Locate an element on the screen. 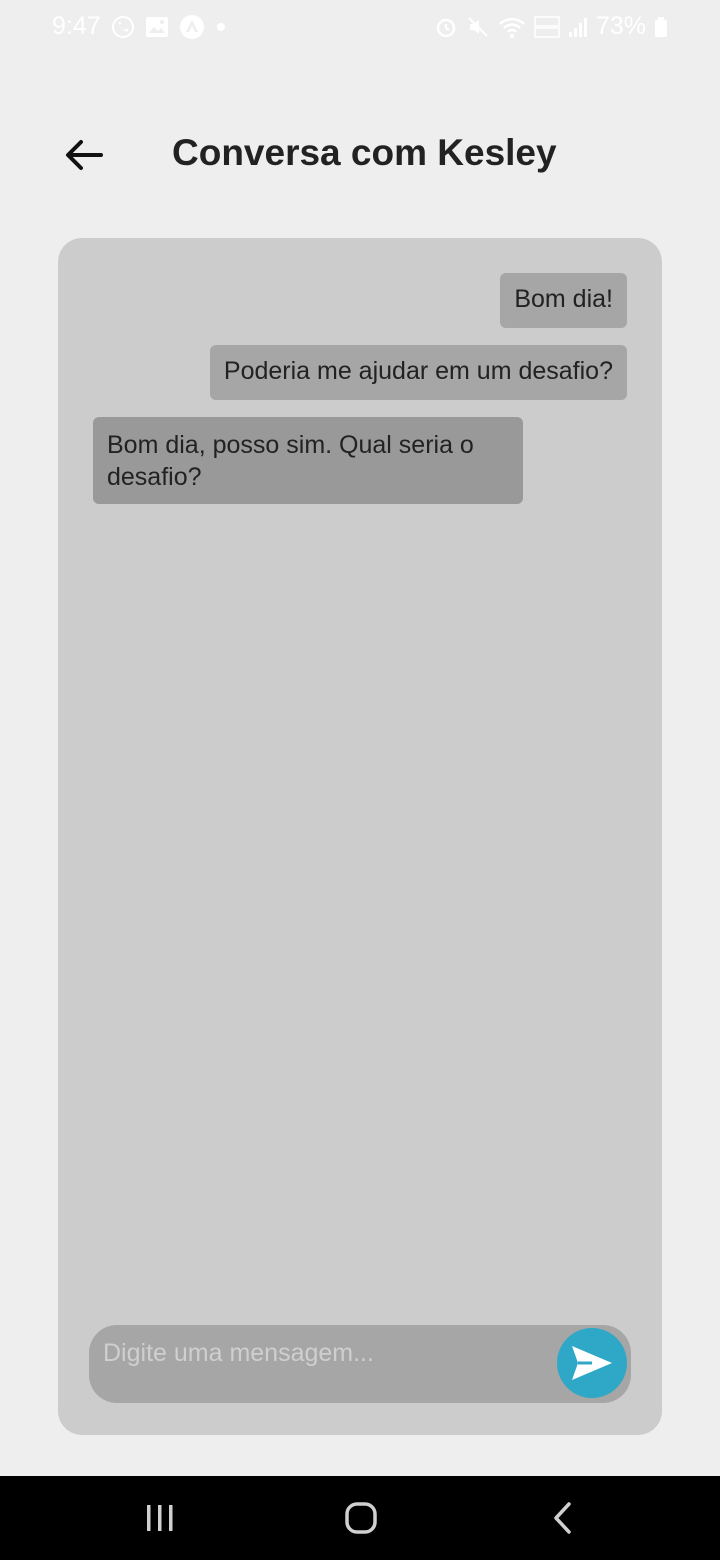 The width and height of the screenshot is (720, 1560). recents-button is located at coordinates (160, 1518).